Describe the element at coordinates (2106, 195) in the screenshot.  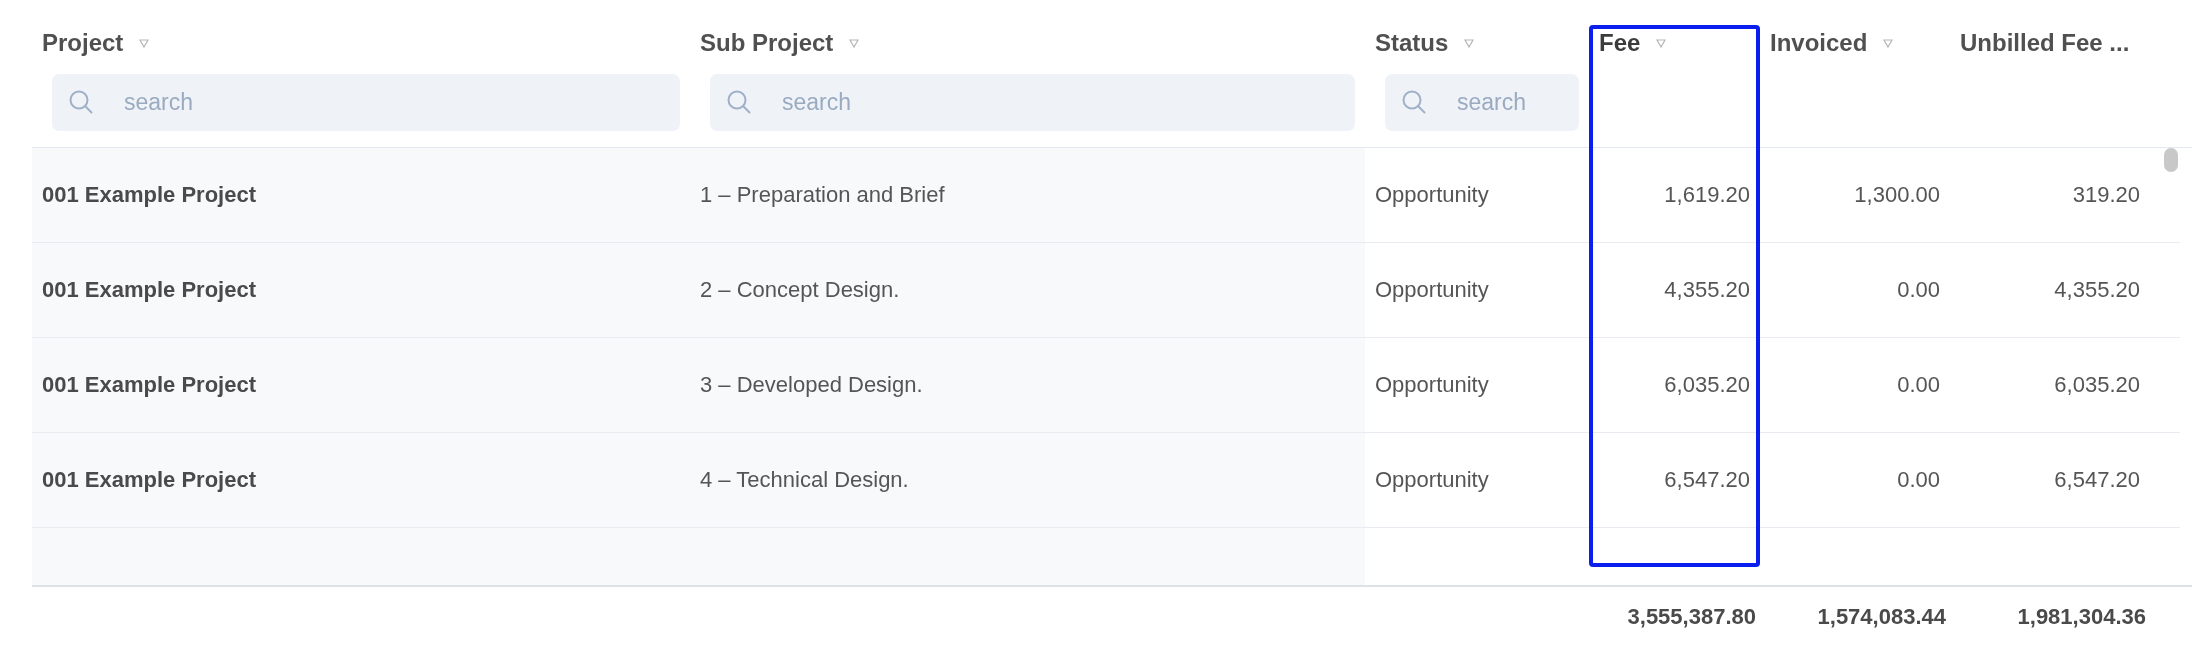
I see `table-cell: 319.20` at that location.